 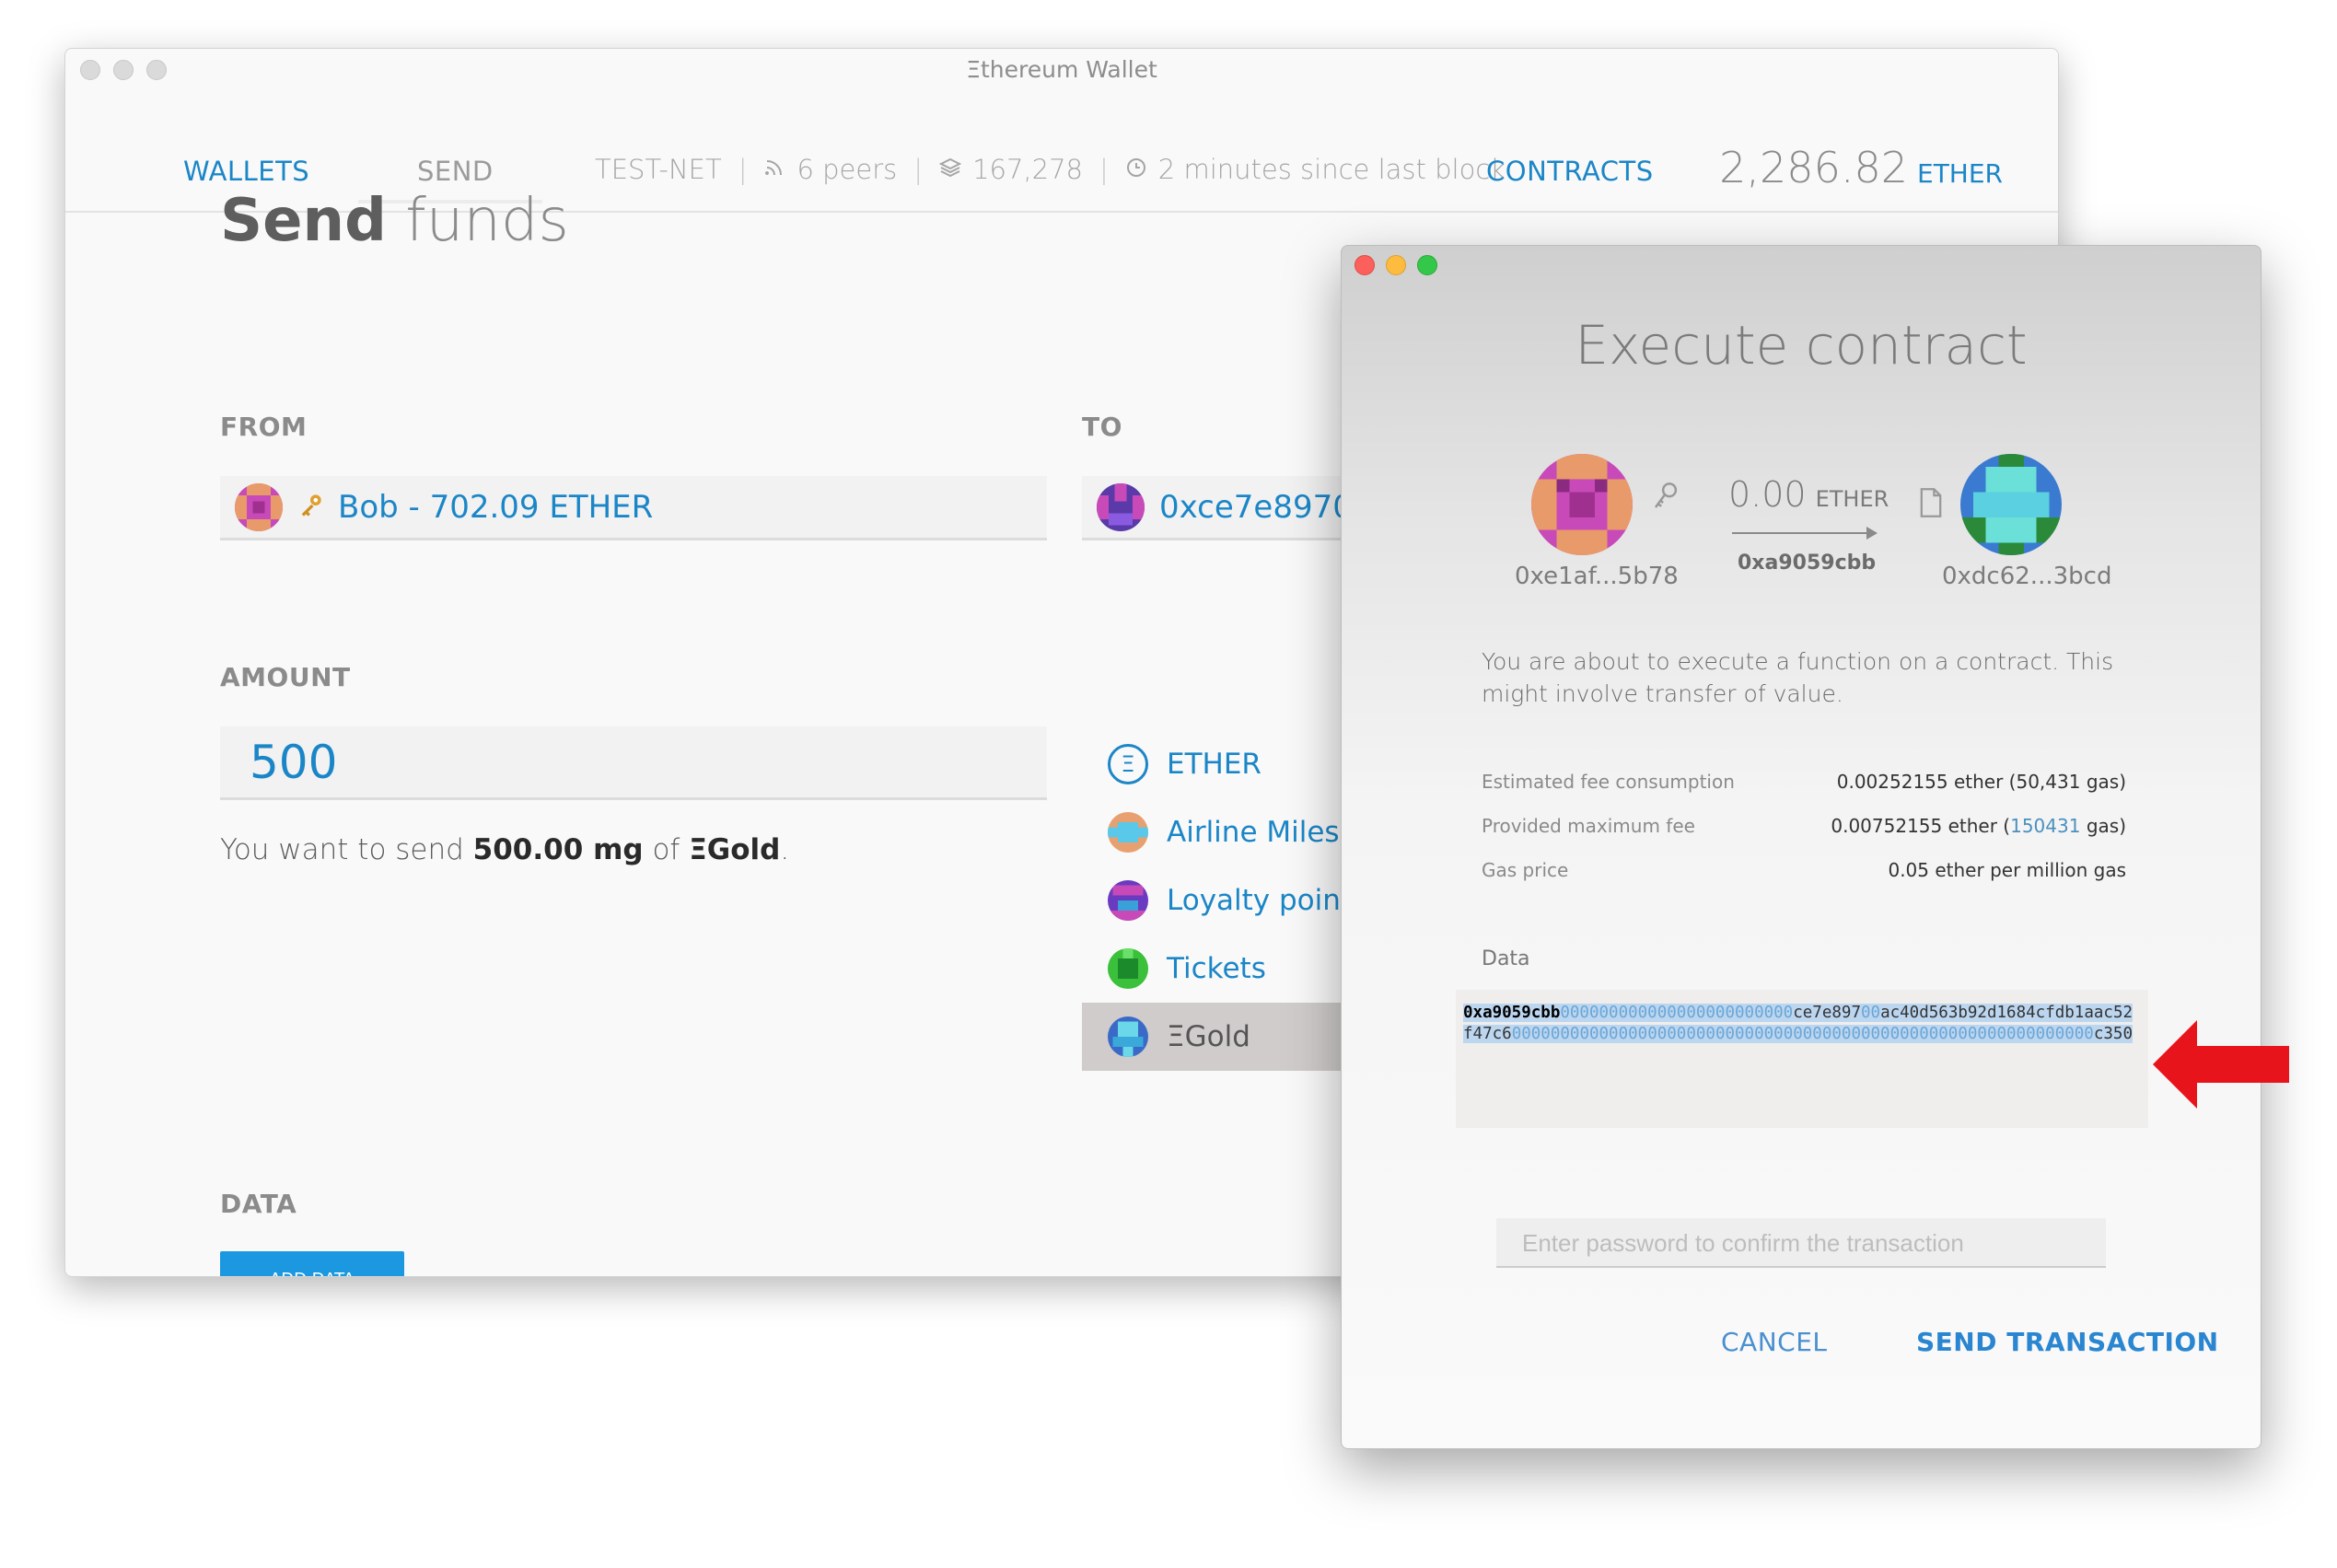 What do you see at coordinates (312, 1263) in the screenshot?
I see `add-data-button: ADD DATA` at bounding box center [312, 1263].